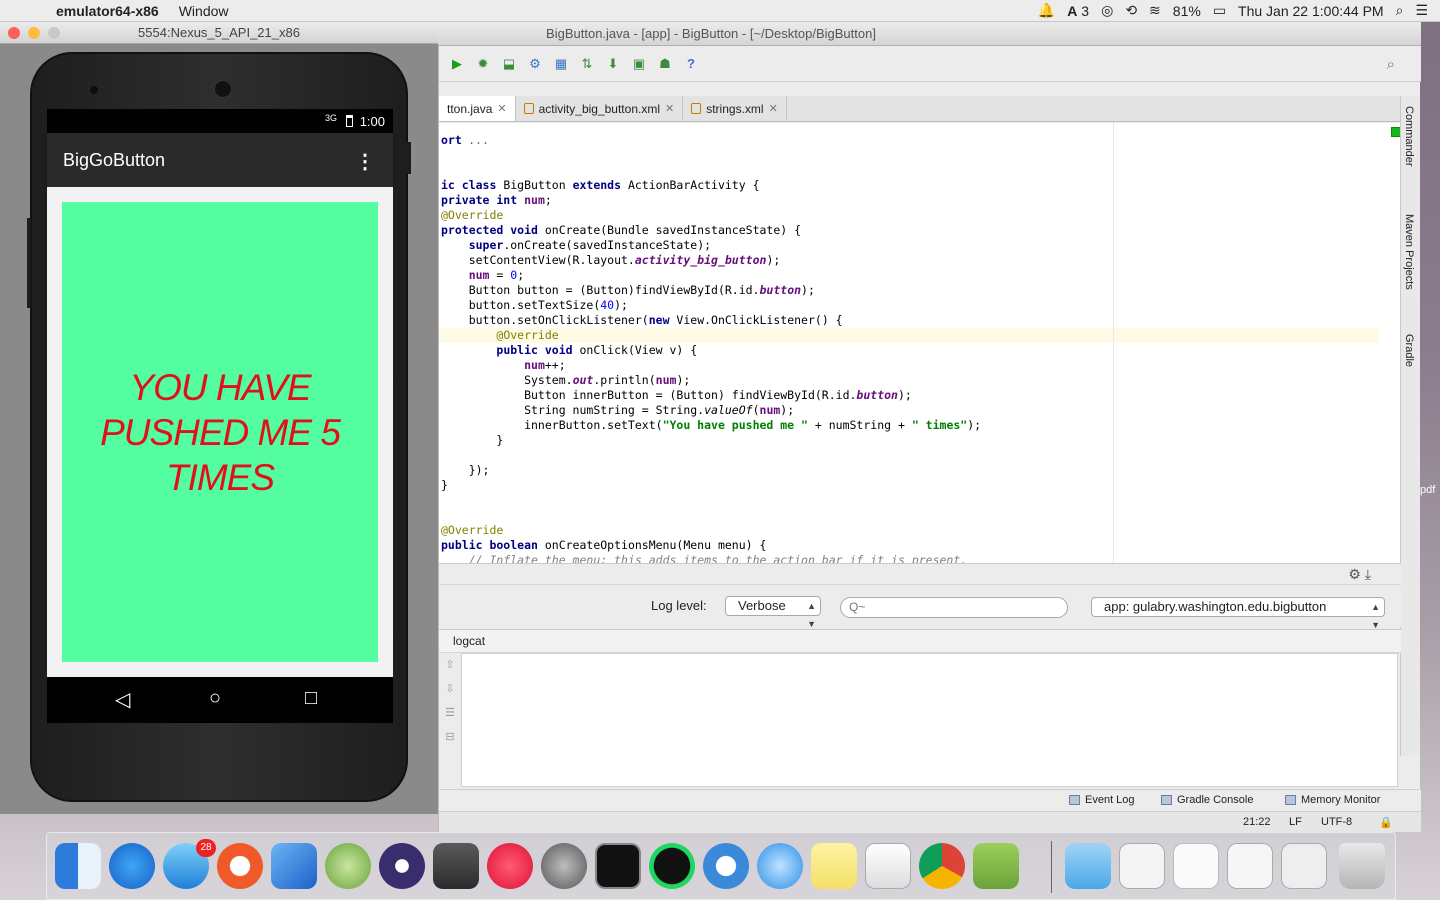  Describe the element at coordinates (1311, 11) in the screenshot. I see `clock: Thu Jan 22 1:00:44 PM` at that location.